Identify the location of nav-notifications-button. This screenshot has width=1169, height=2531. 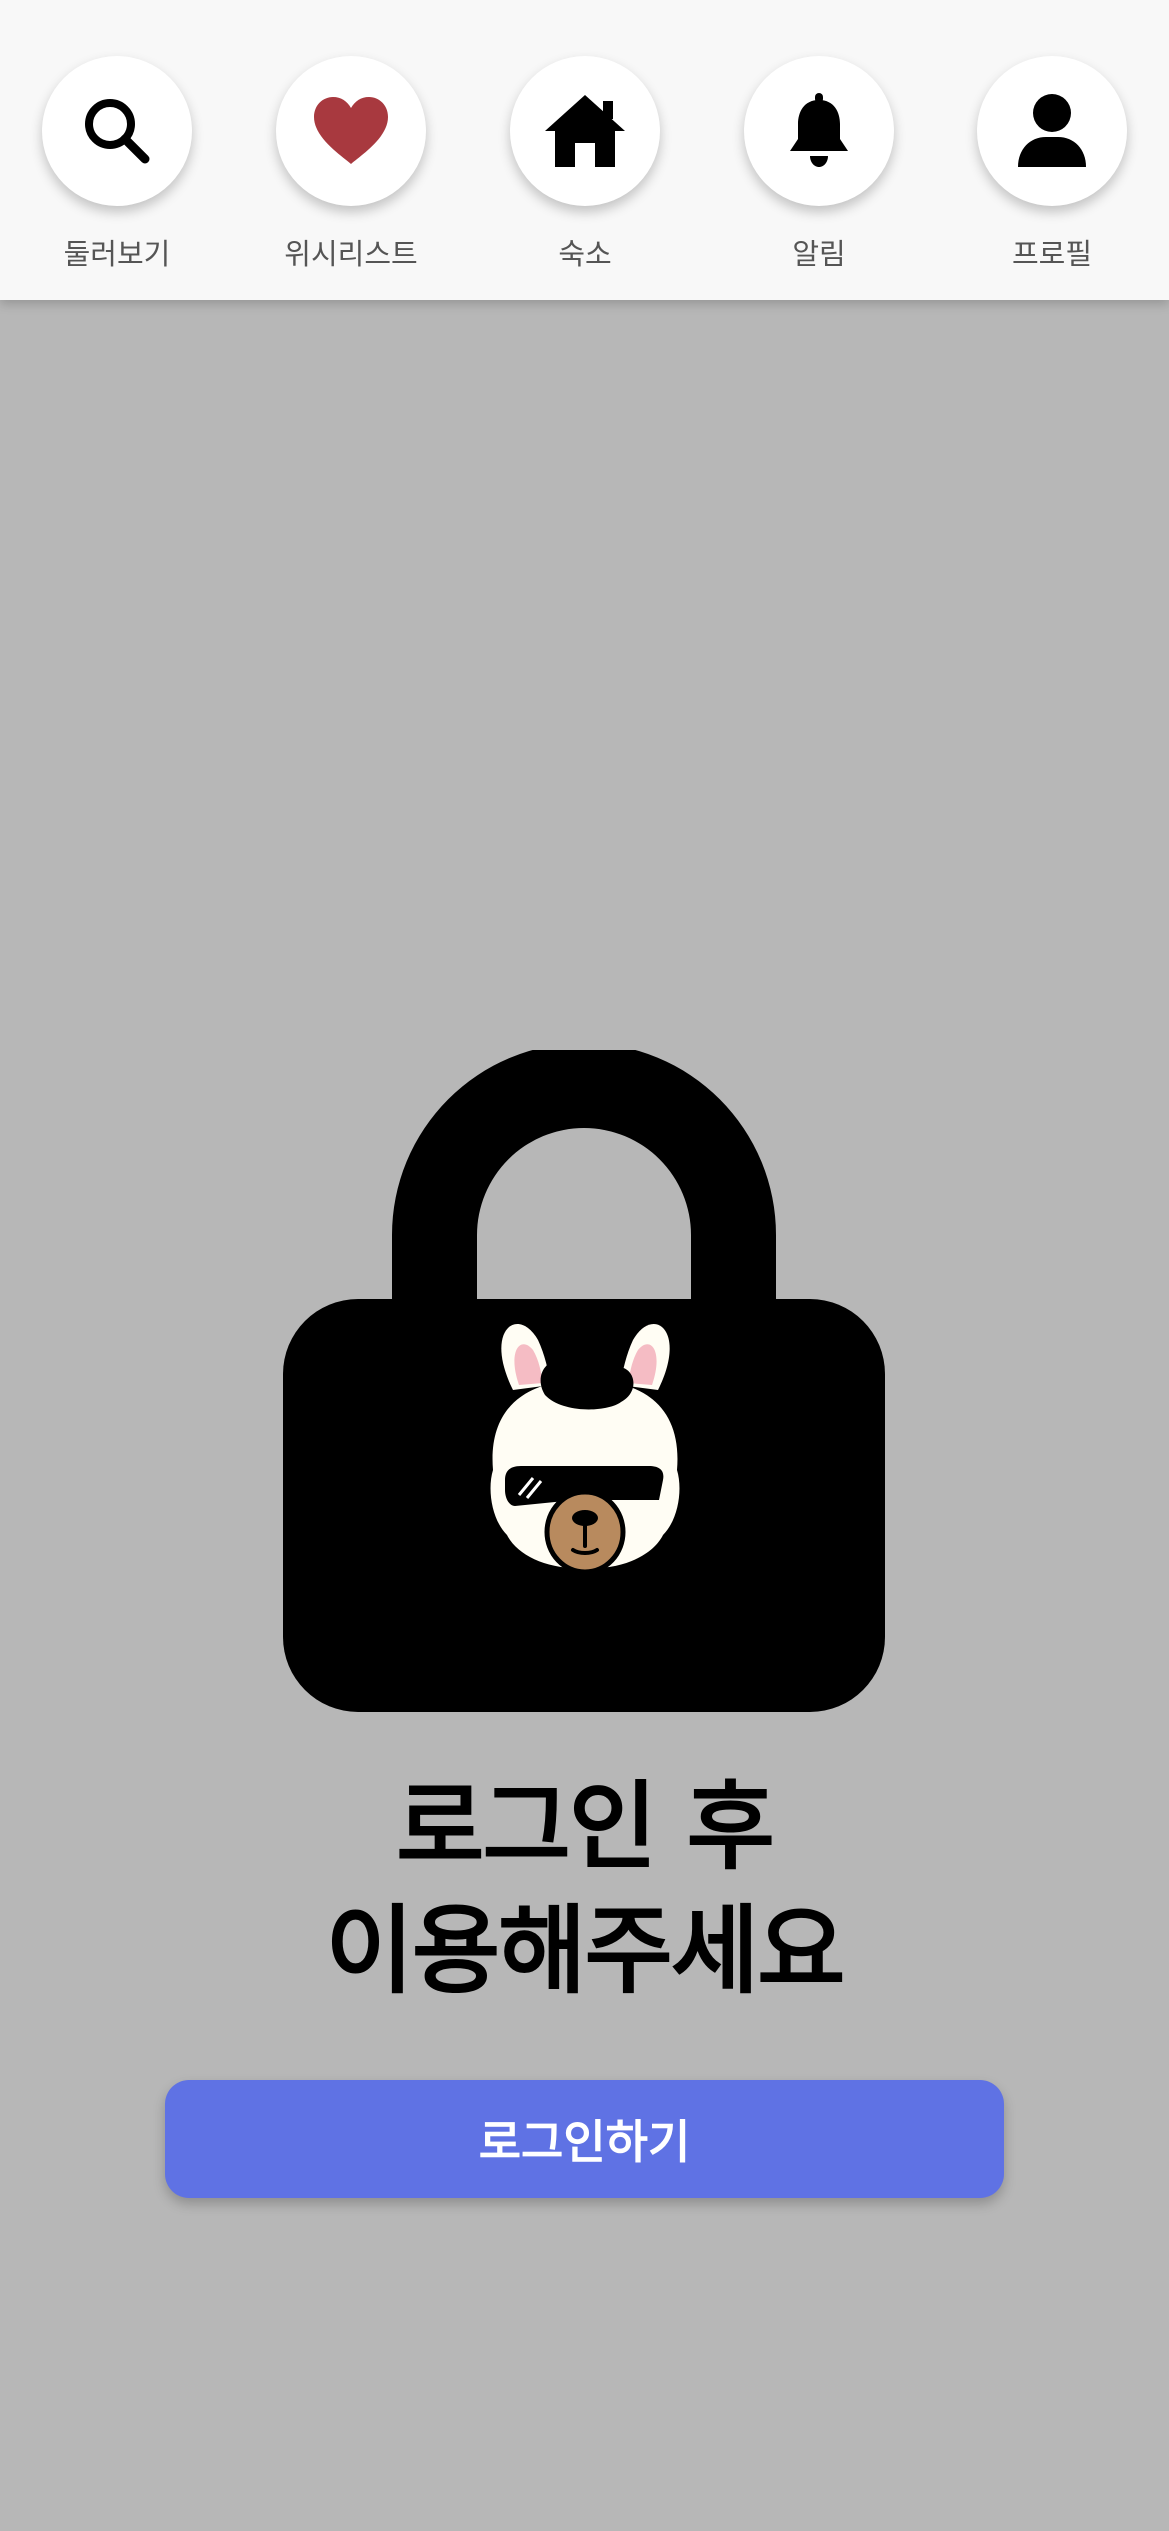
(819, 131).